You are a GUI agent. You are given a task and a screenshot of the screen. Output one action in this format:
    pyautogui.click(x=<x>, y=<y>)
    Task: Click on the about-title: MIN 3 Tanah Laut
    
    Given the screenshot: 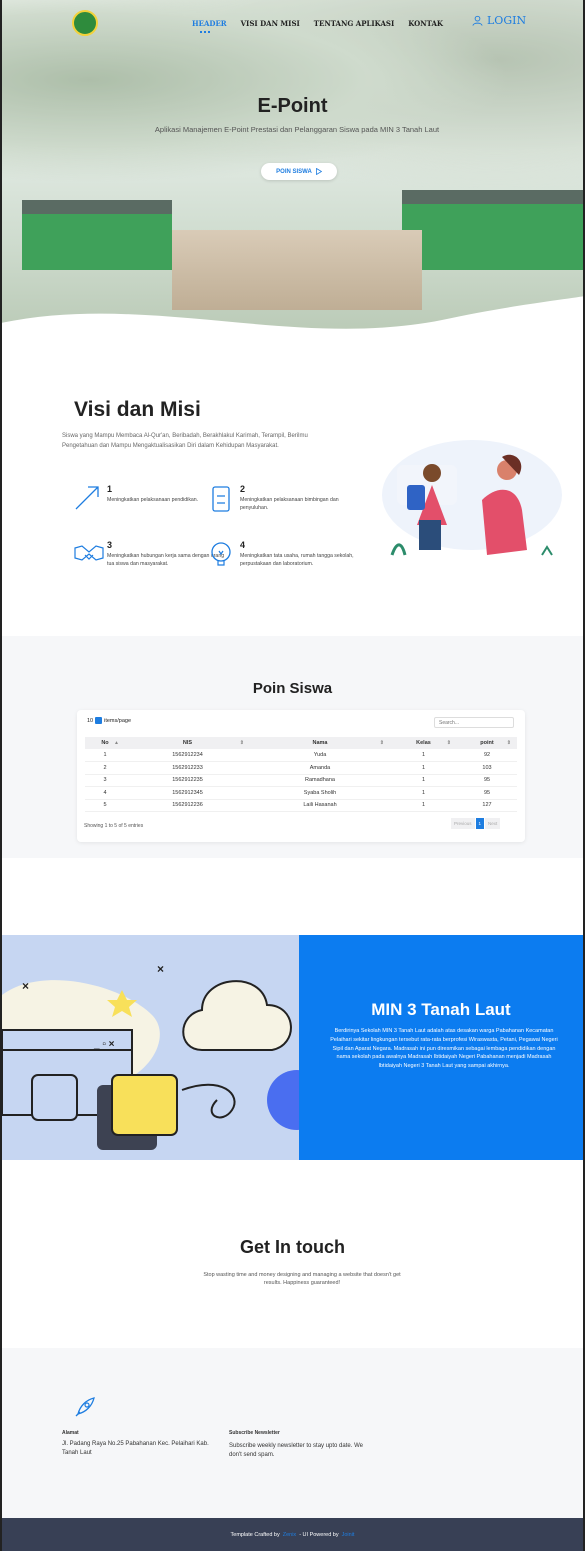 What is the action you would take?
    pyautogui.click(x=441, y=1009)
    